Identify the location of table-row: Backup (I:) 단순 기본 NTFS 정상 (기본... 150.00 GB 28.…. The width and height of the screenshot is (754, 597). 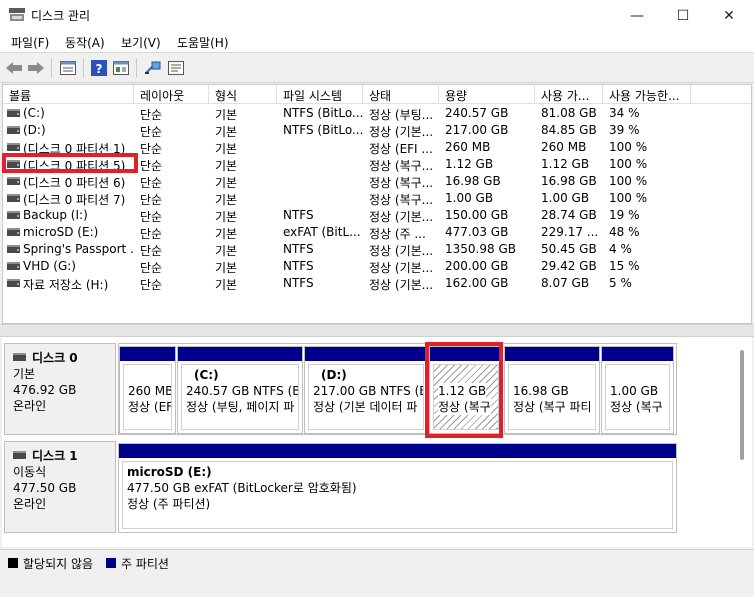
(377, 215).